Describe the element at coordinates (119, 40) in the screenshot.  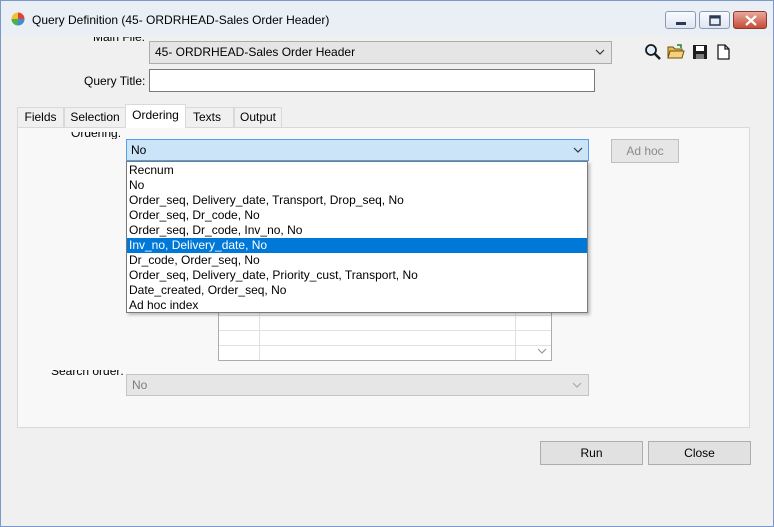
I see `main-file-label: Main File:` at that location.